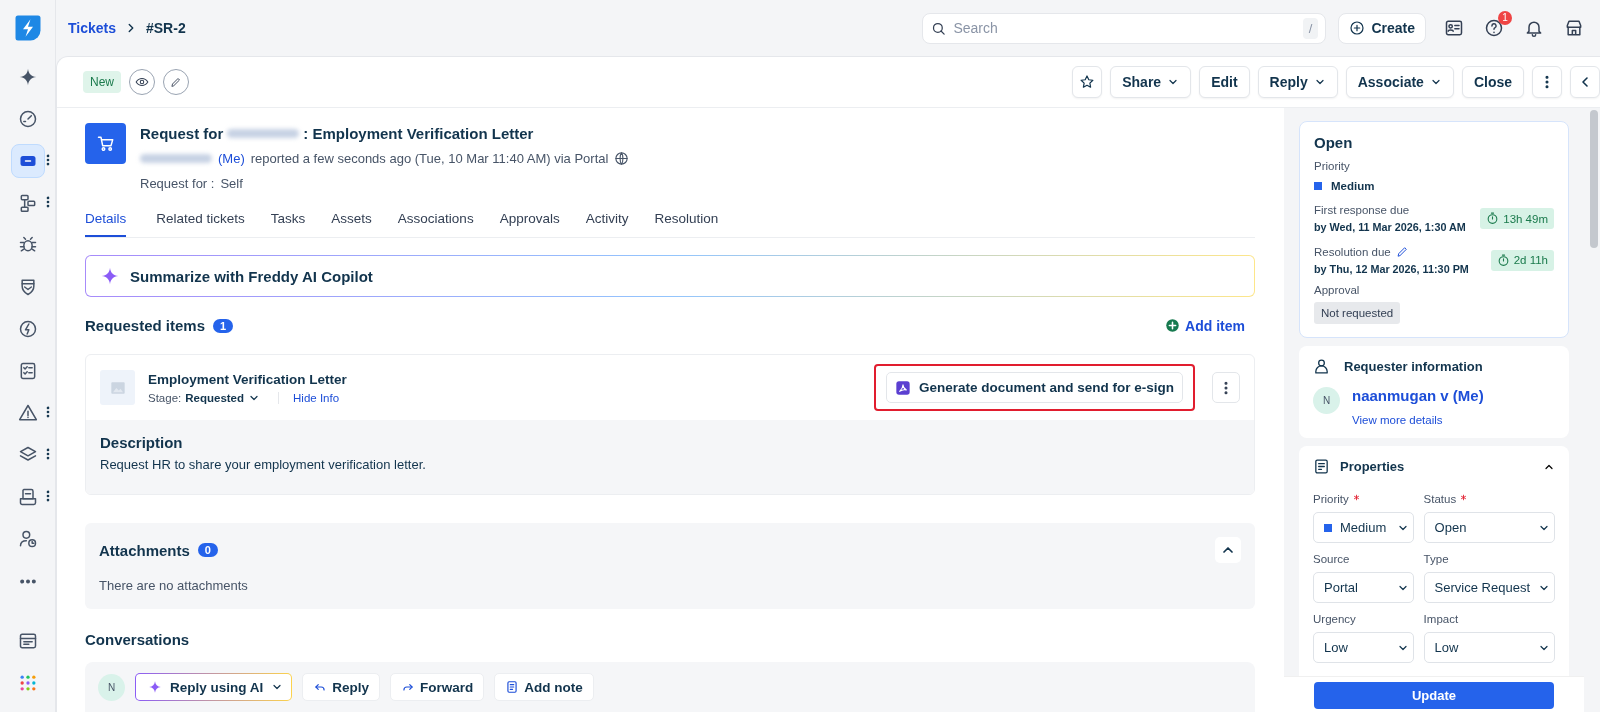 Image resolution: width=1600 pixels, height=712 pixels. Describe the element at coordinates (106, 220) in the screenshot. I see `tab: Details` at that location.